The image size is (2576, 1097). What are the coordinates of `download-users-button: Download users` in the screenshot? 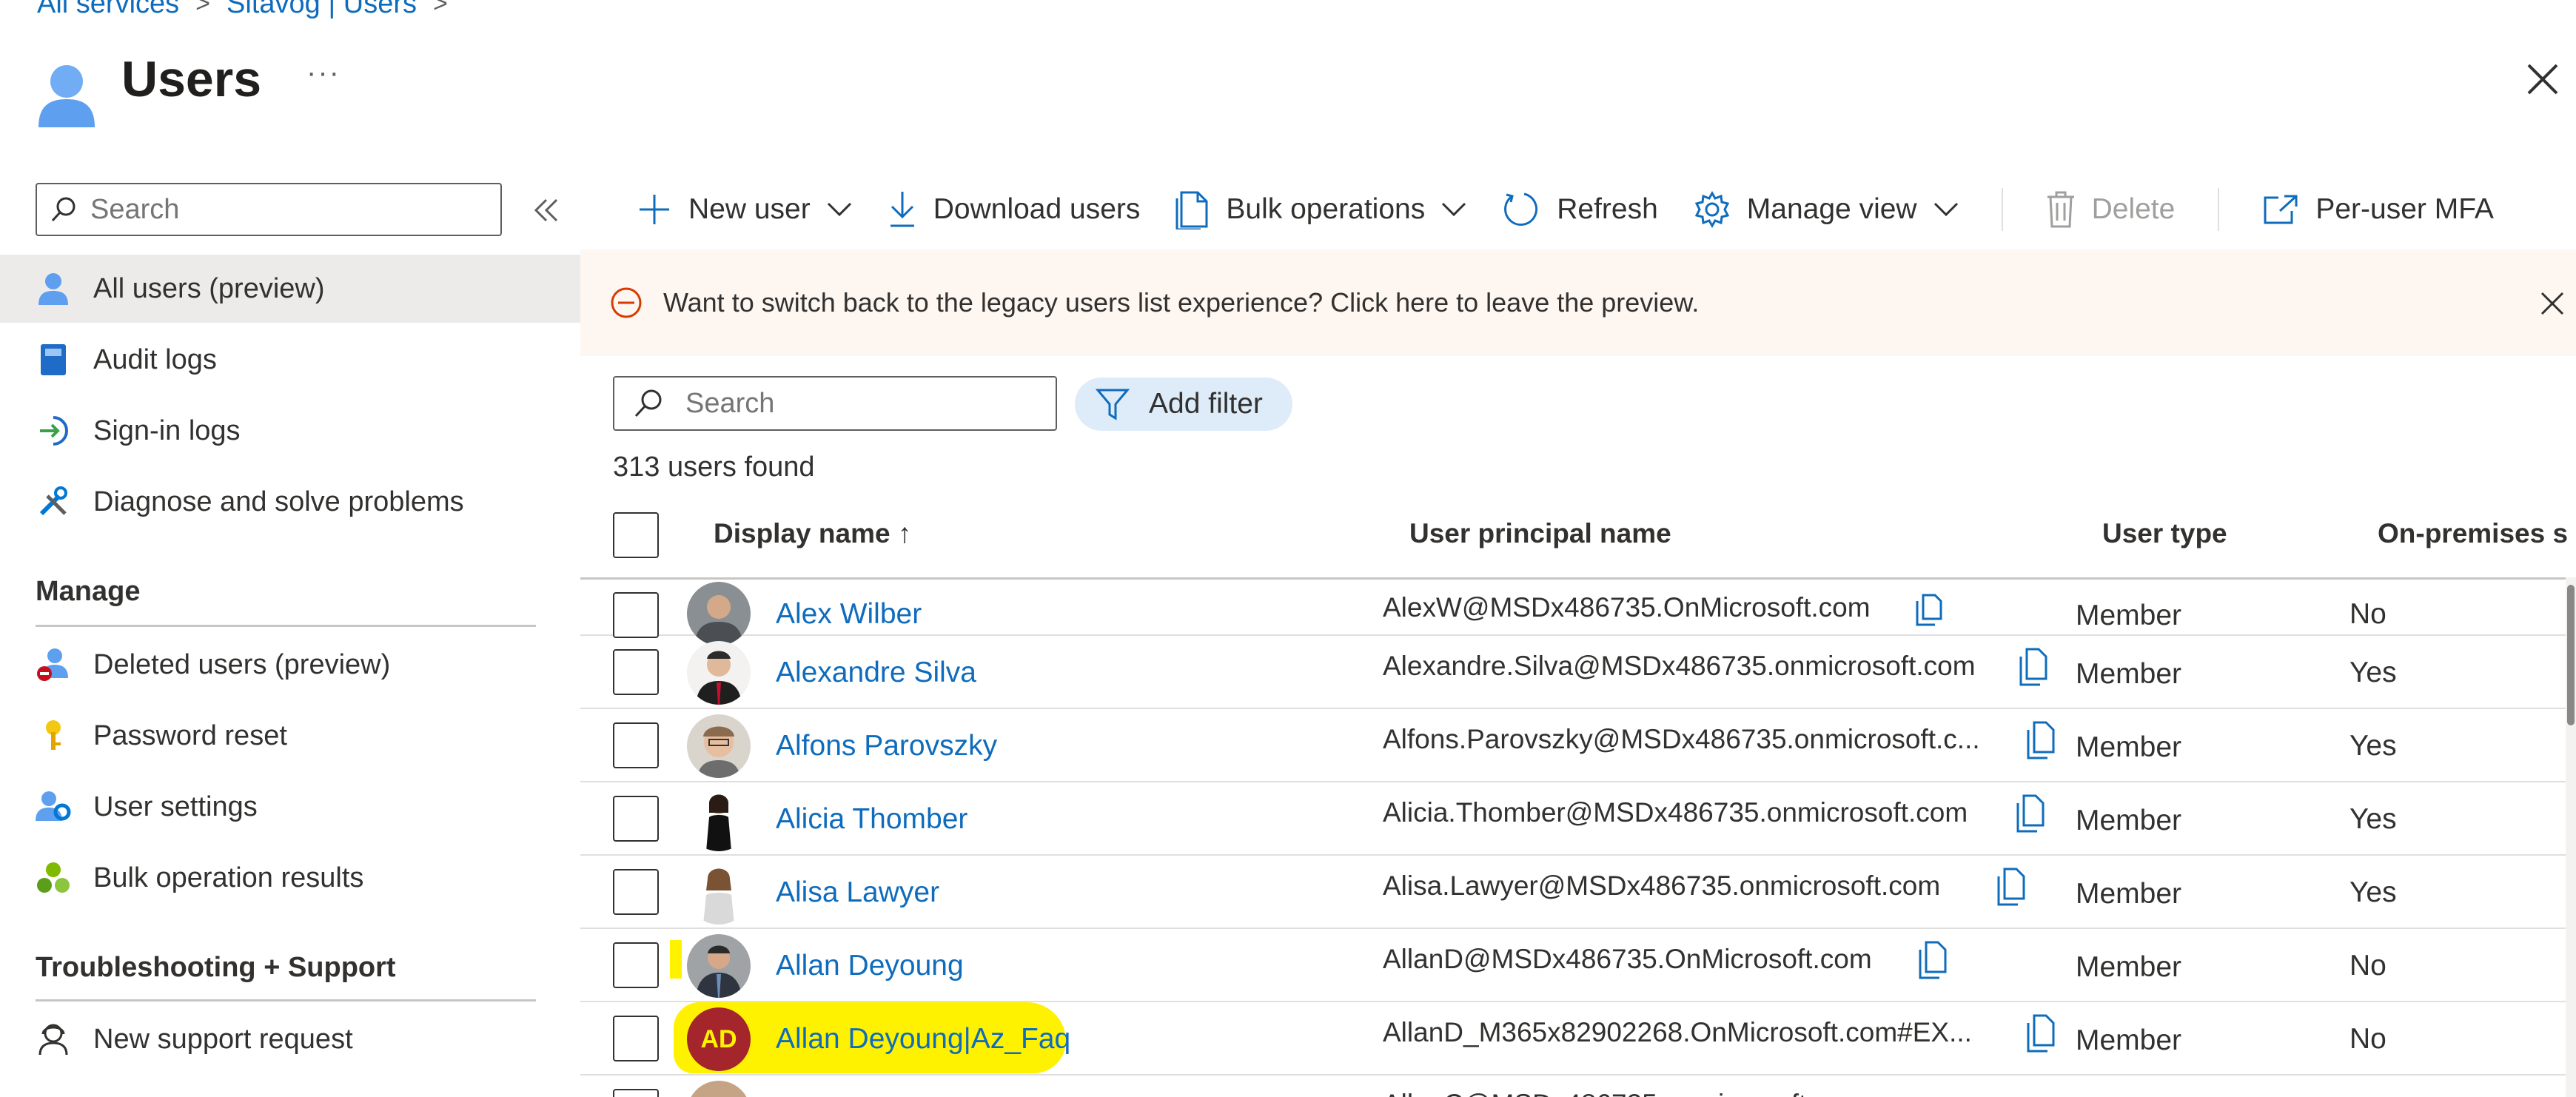 It's located at (1014, 209).